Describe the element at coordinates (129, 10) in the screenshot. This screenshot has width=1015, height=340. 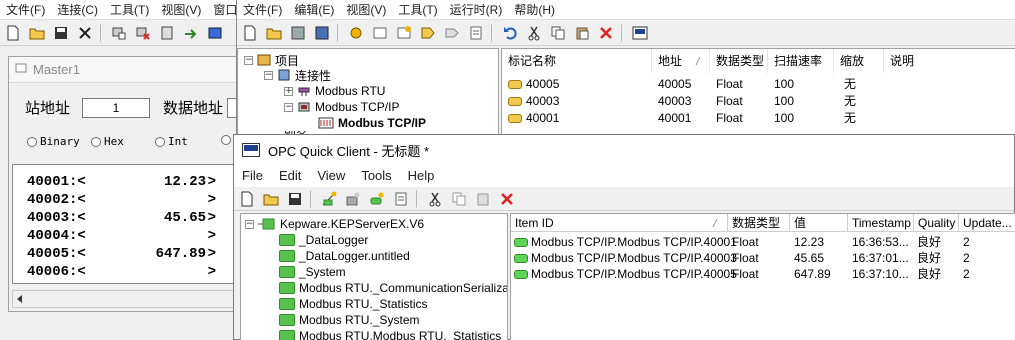
I see `menu-tools: 工具(T)` at that location.